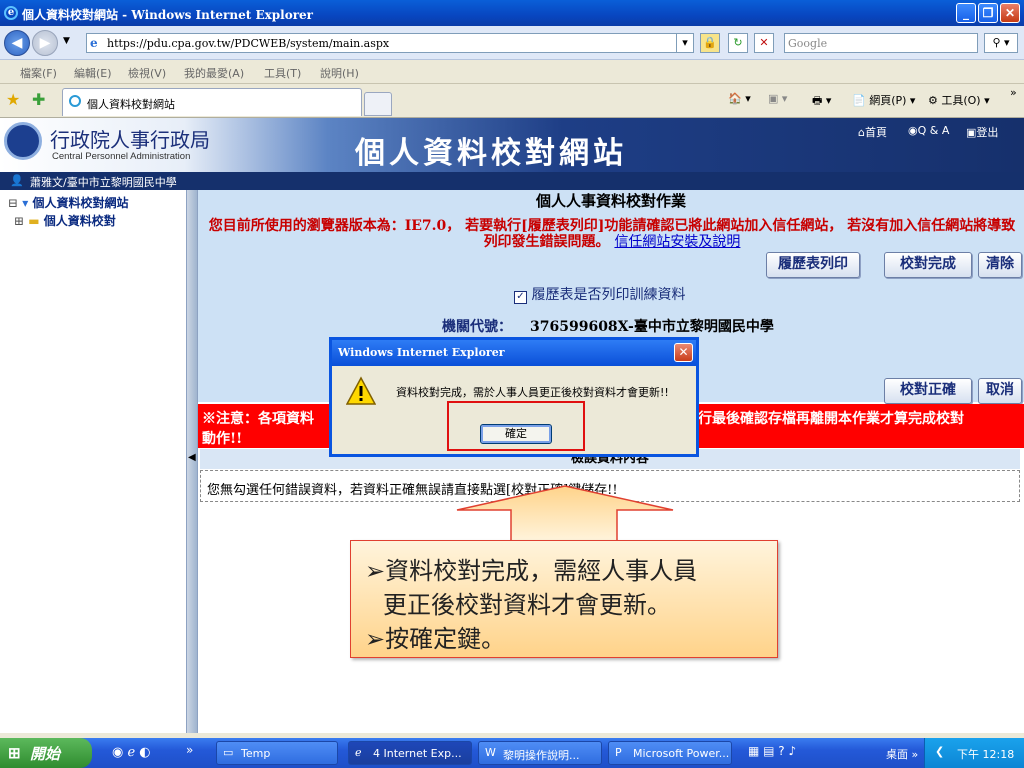 The width and height of the screenshot is (1024, 768). I want to click on new-tab-button, so click(378, 104).